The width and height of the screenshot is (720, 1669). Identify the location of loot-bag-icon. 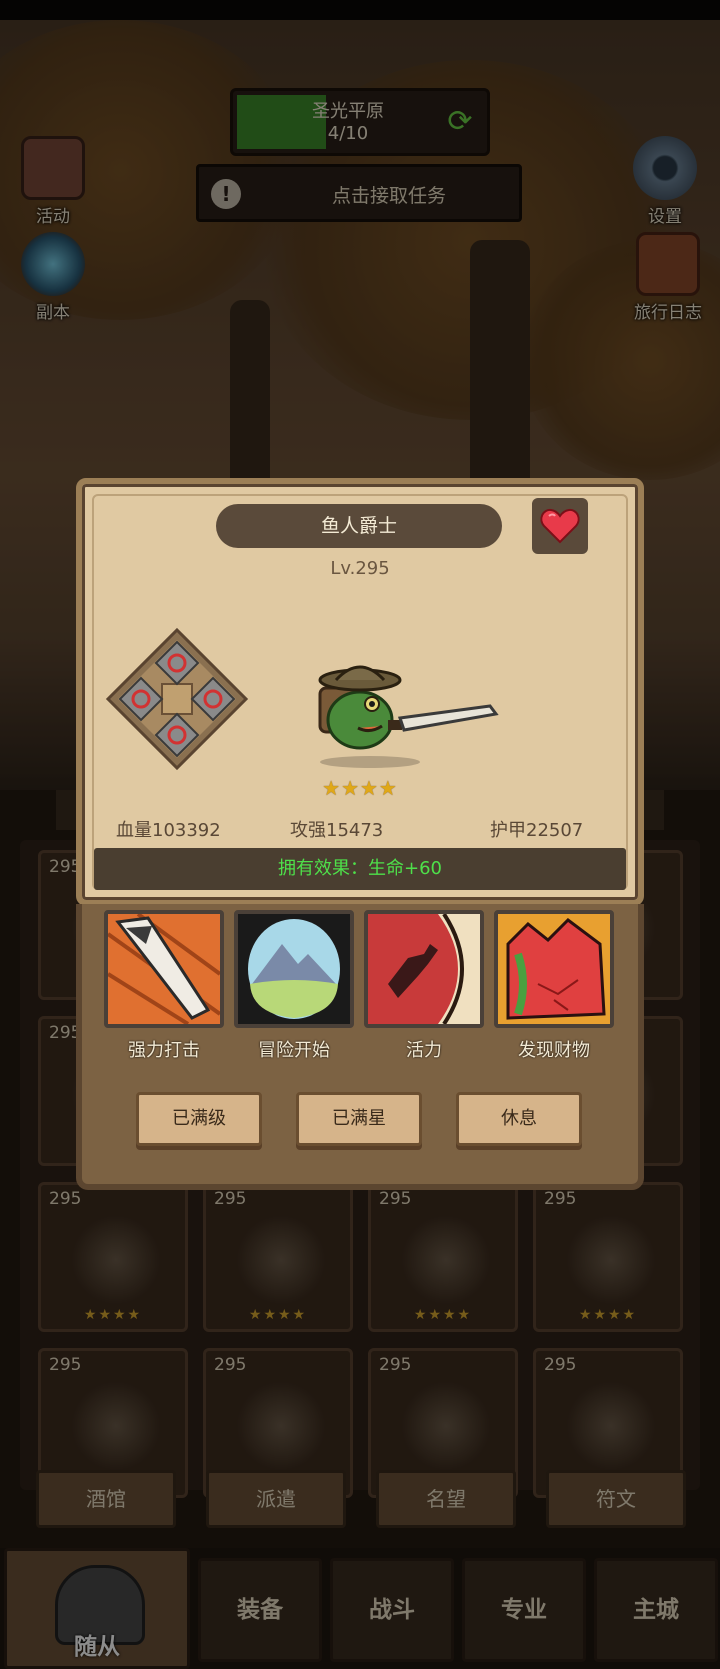
(554, 969).